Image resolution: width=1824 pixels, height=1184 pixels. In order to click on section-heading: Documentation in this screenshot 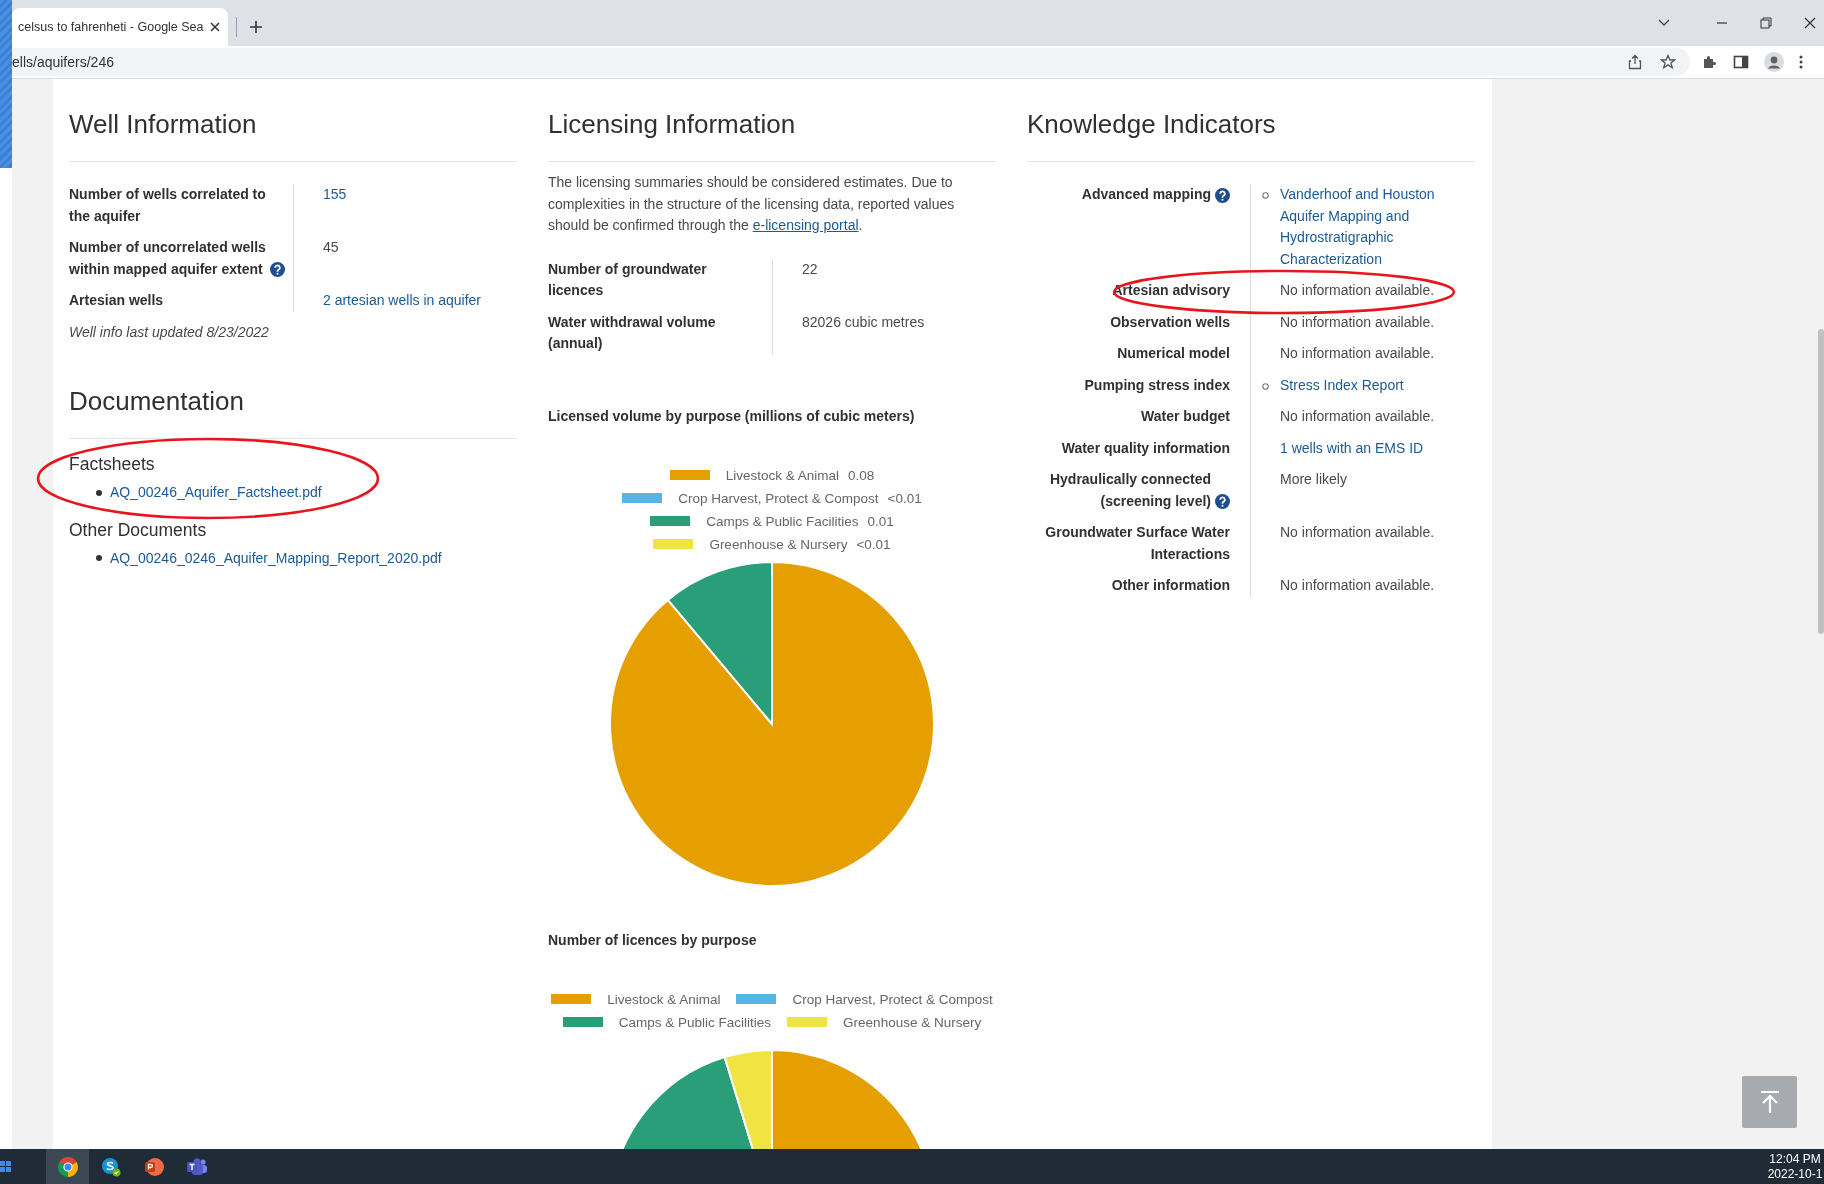, I will do `click(157, 401)`.